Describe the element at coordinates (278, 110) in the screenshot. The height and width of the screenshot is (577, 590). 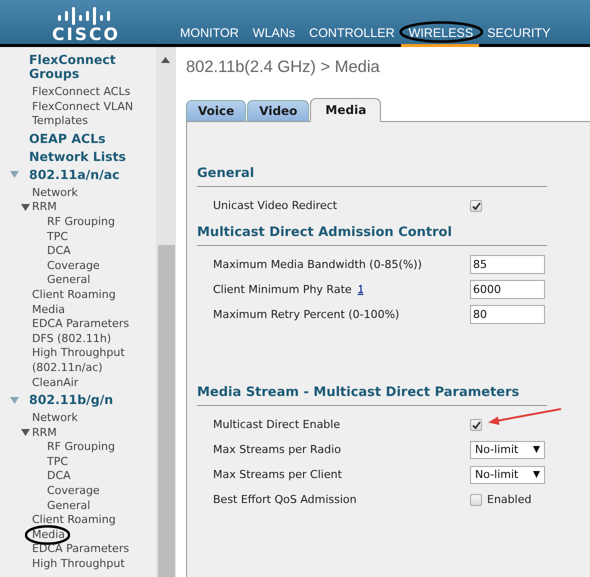
I see `tab: Video` at that location.